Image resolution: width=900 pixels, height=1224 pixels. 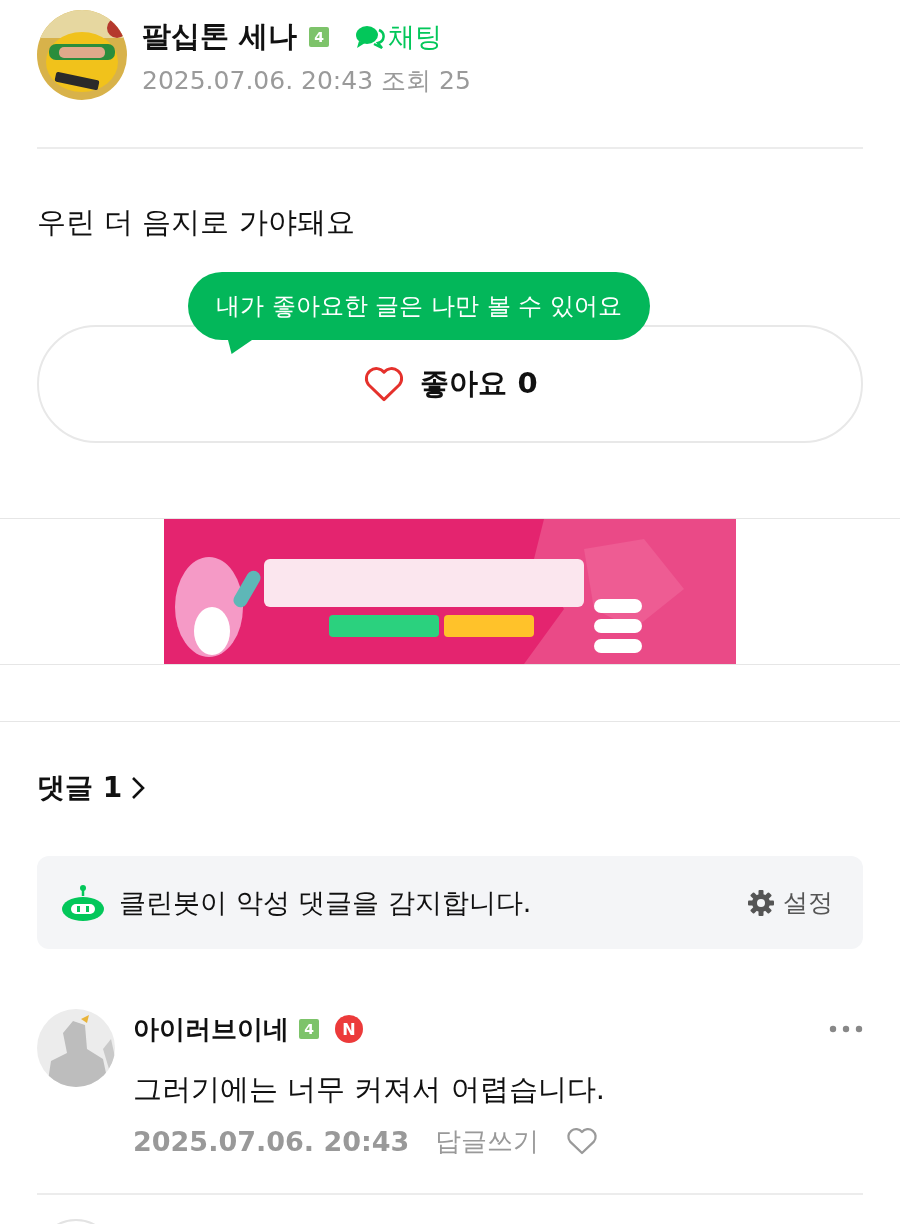 What do you see at coordinates (211, 1029) in the screenshot?
I see `commenter-name: 아이러브이네` at bounding box center [211, 1029].